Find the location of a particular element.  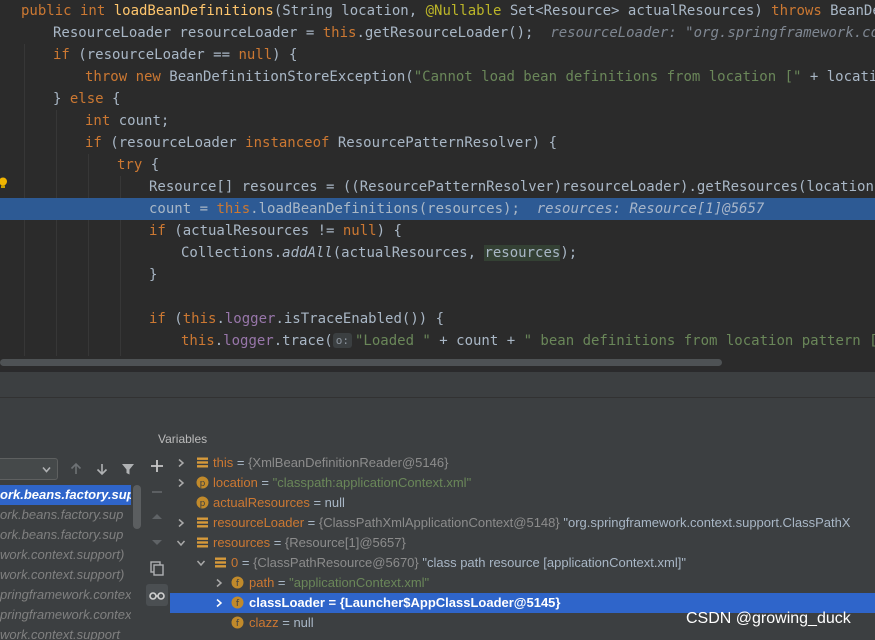

variable-name: path is located at coordinates (262, 582).